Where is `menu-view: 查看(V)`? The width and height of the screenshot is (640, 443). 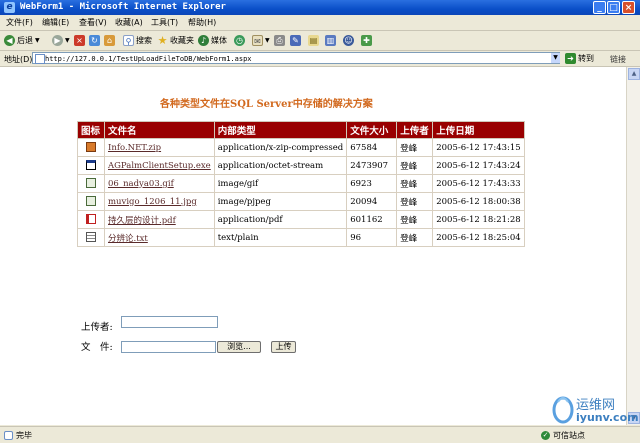
menu-view: 查看(V) is located at coordinates (93, 22).